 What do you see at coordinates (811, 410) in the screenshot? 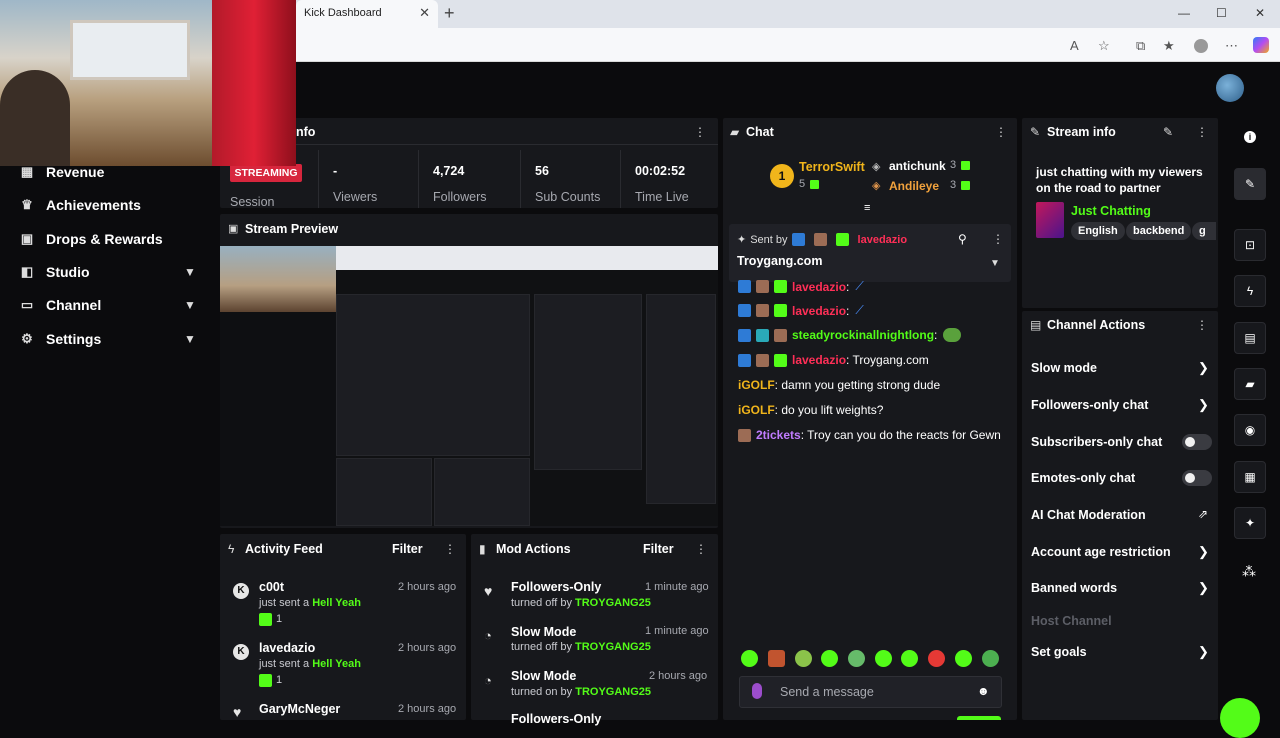
I see `chat-message: iGOLF: do you lift weights?` at bounding box center [811, 410].